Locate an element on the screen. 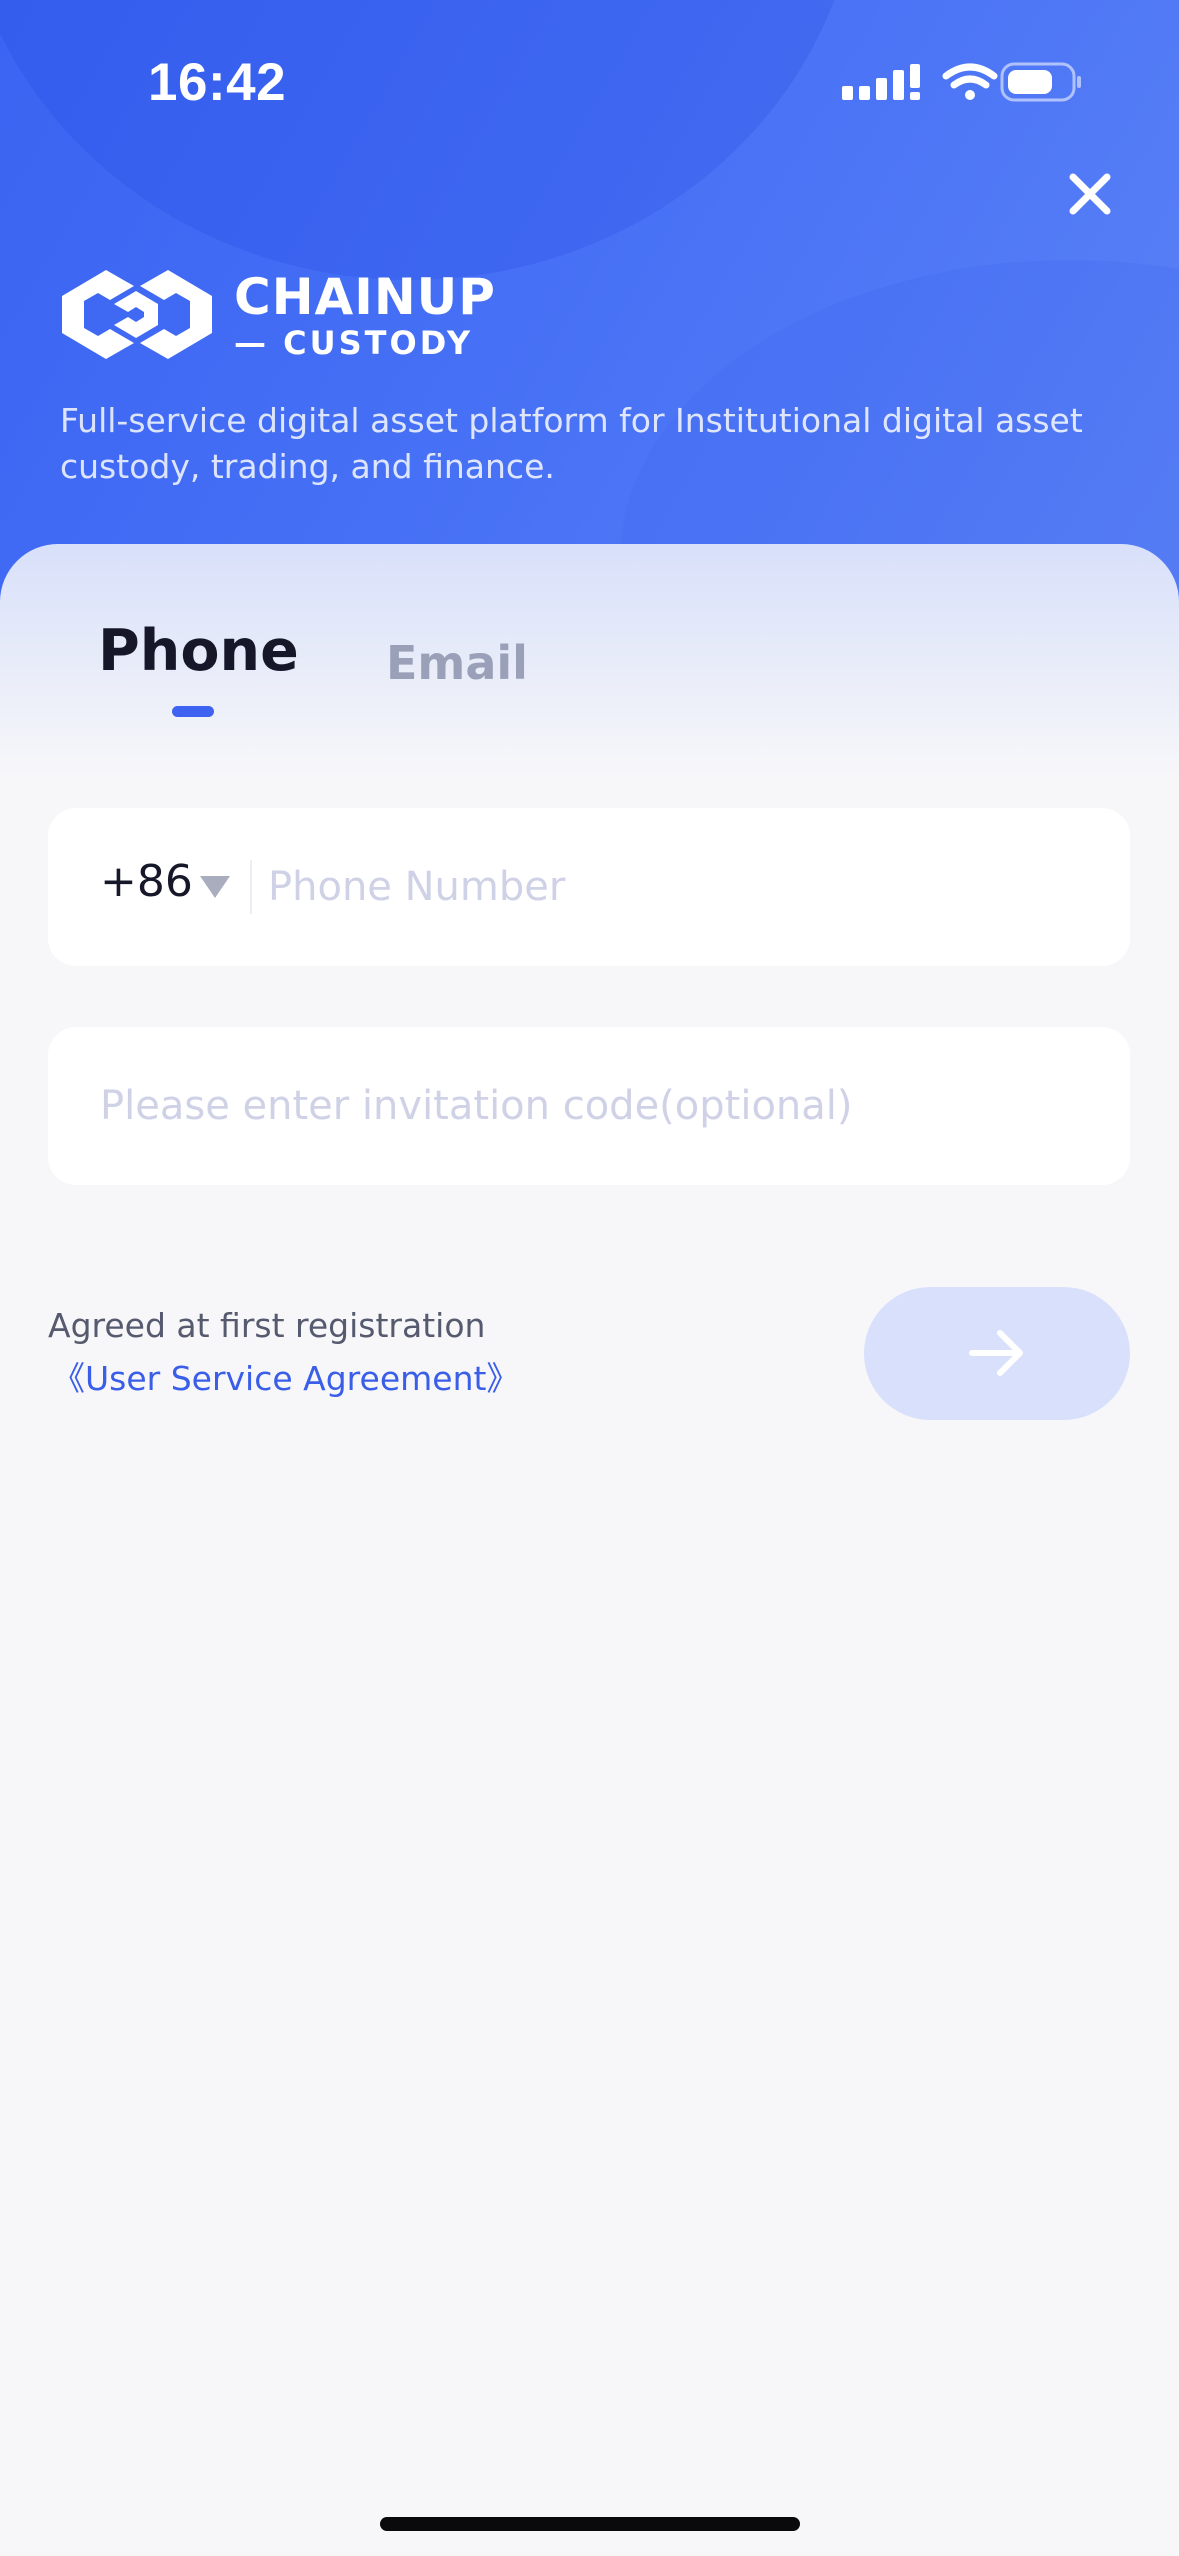  chainup-logo-mark is located at coordinates (137, 314).